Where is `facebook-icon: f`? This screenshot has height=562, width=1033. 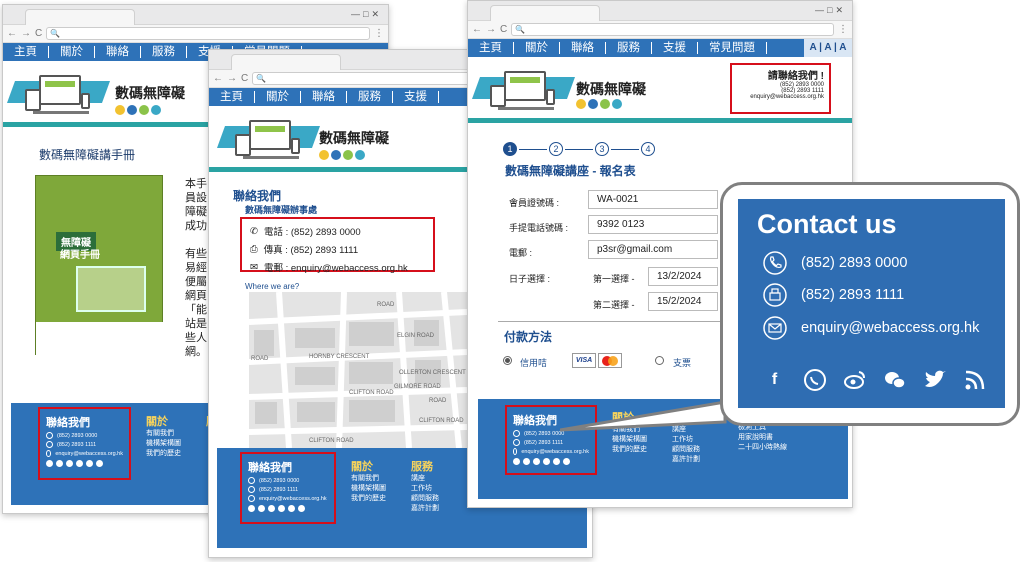
facebook-icon: f is located at coordinates (774, 379).